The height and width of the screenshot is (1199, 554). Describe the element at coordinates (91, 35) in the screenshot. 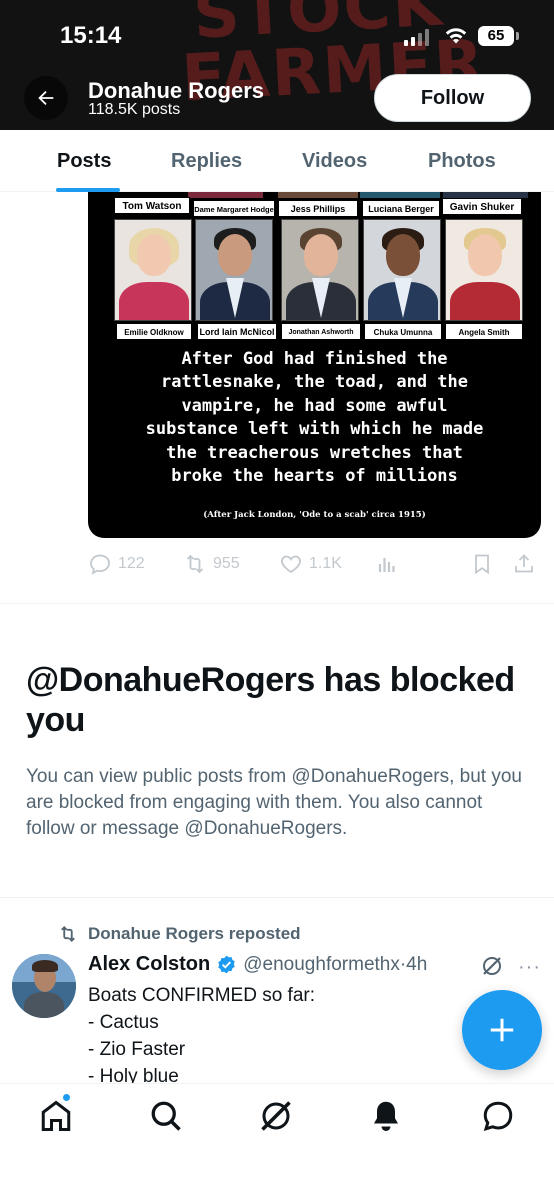

I see `status-time: 15:14` at that location.